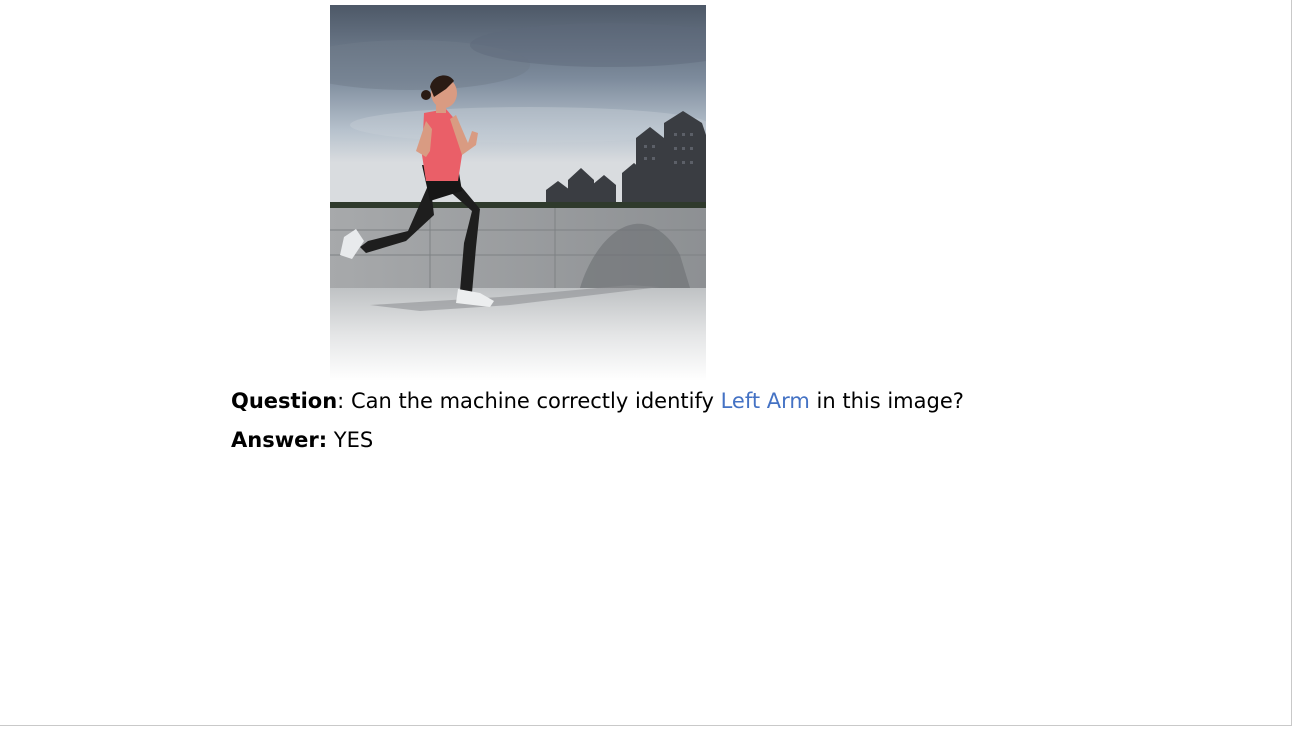 This screenshot has height=729, width=1293. Describe the element at coordinates (518, 193) in the screenshot. I see `runner-photo` at that location.